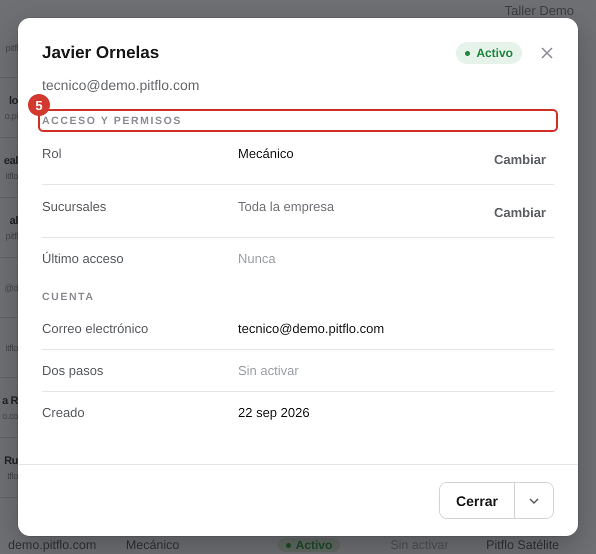 This screenshot has height=554, width=596. What do you see at coordinates (269, 370) in the screenshot?
I see `field-value: Sin activar` at bounding box center [269, 370].